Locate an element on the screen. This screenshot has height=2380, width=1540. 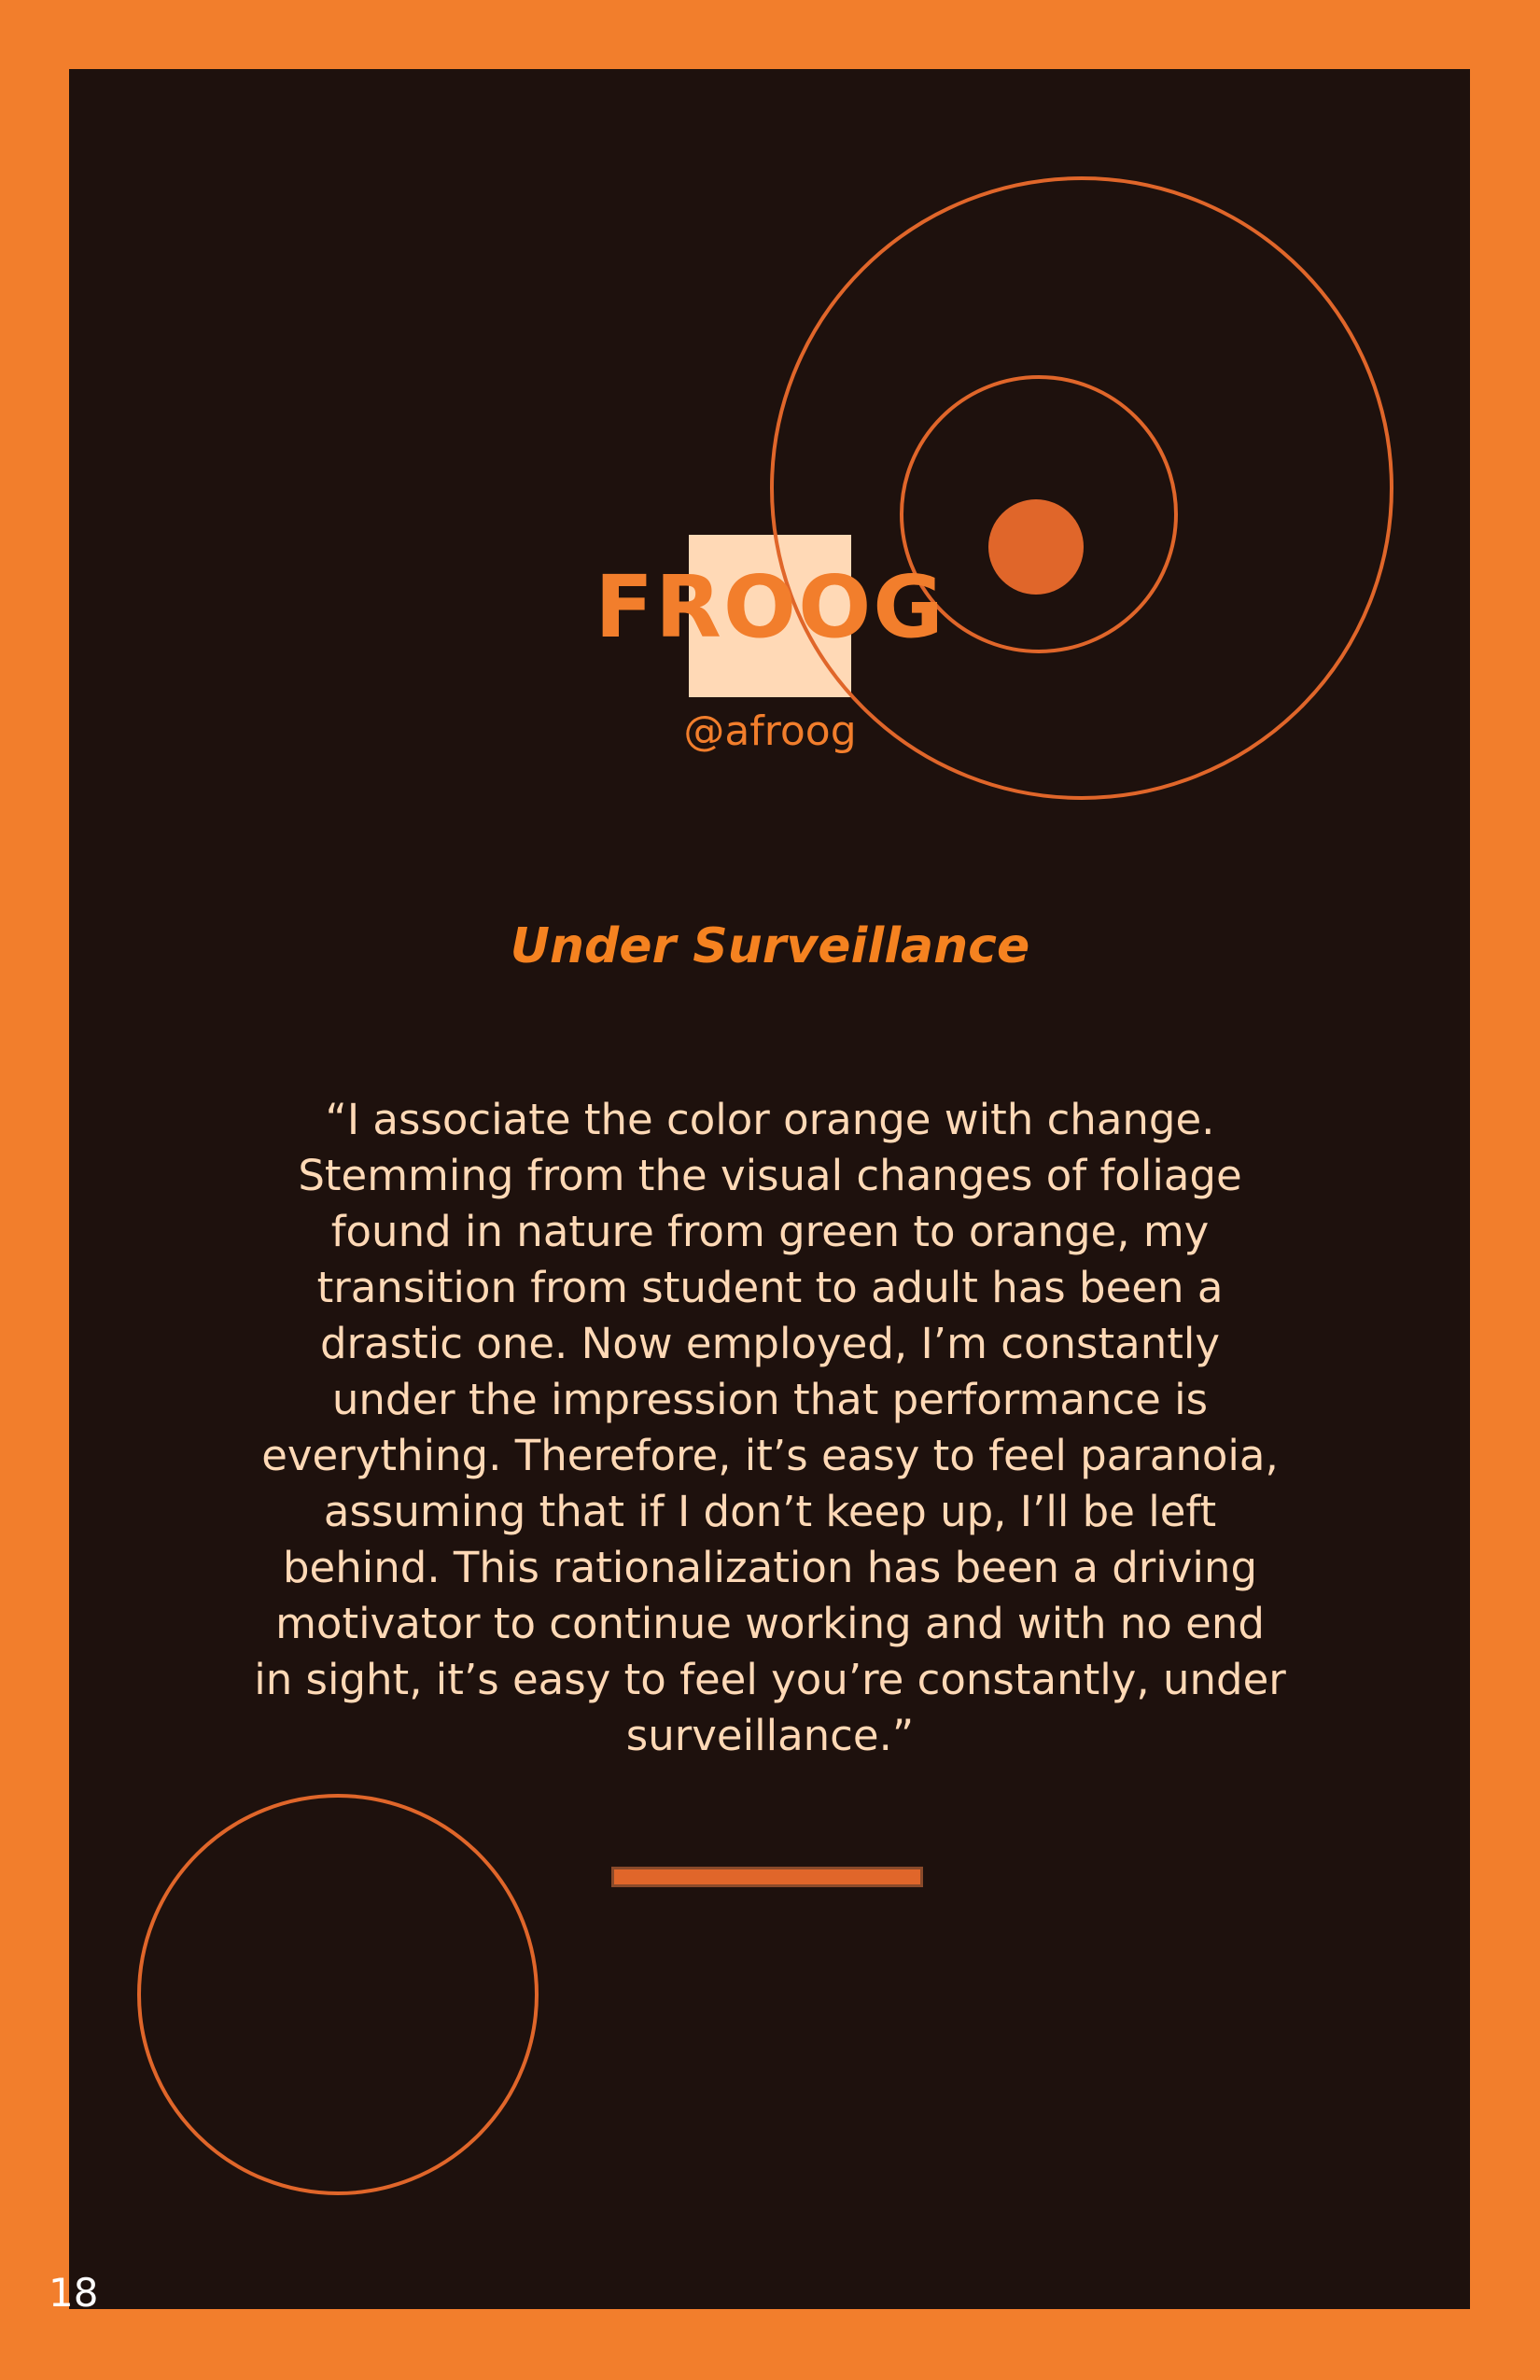
bottom-outline-circle is located at coordinates (338, 1994).